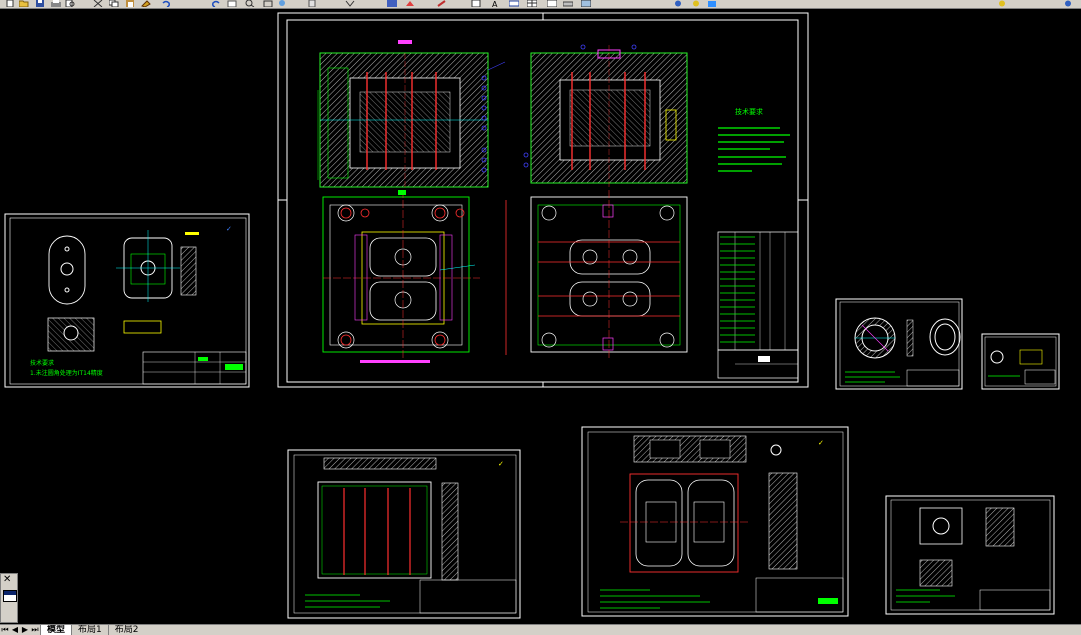  I want to click on layer-color-icon, so click(712, 3).